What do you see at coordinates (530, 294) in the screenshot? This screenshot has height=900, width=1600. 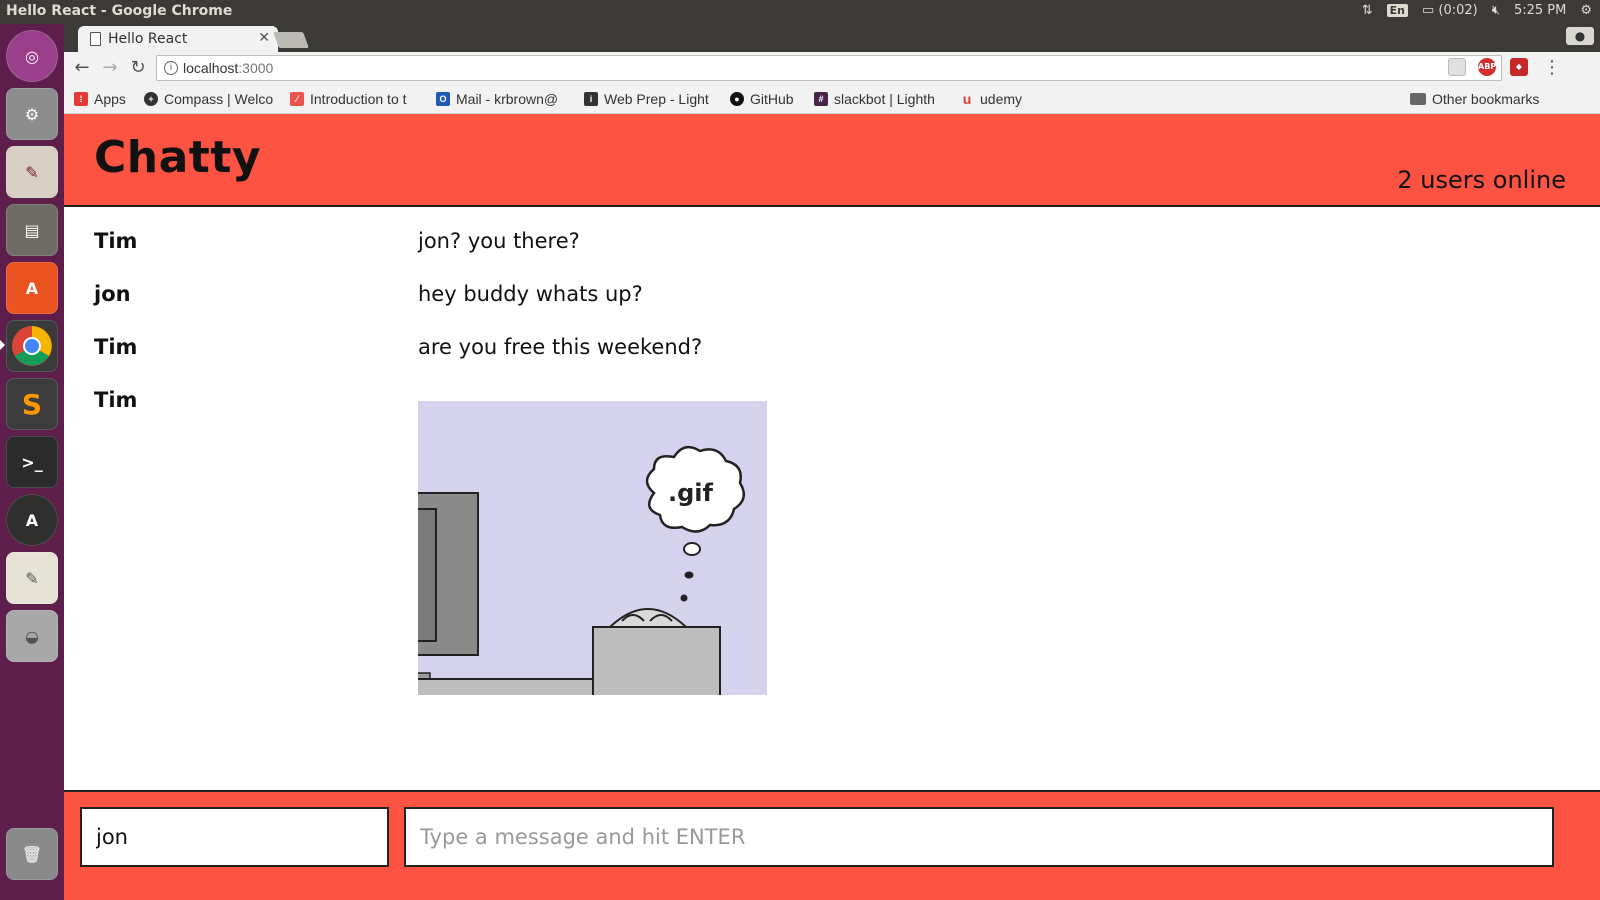 I see `message-content: hey buddy whats up?` at bounding box center [530, 294].